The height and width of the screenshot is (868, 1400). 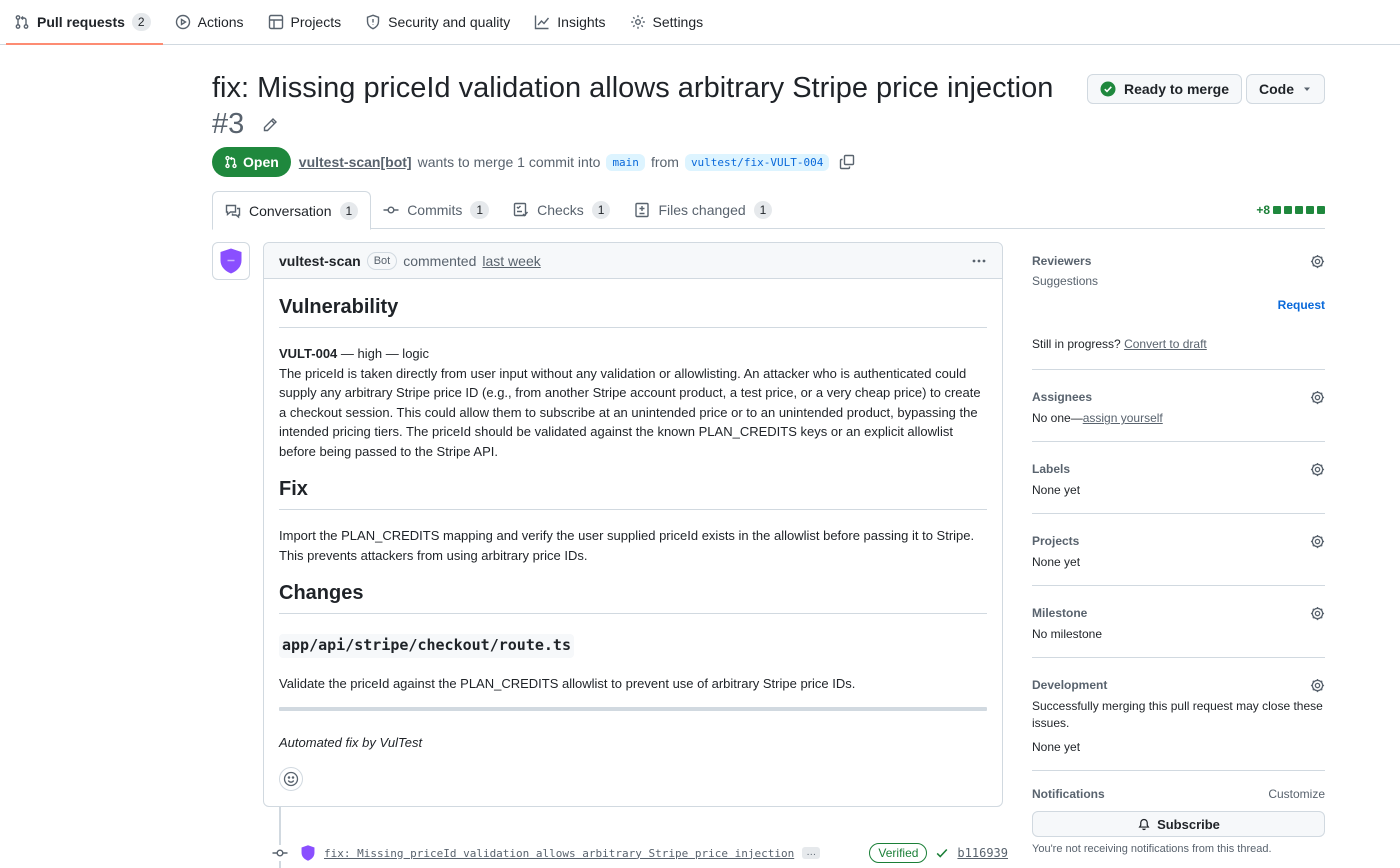 I want to click on labels-value: None yet, so click(x=1056, y=490).